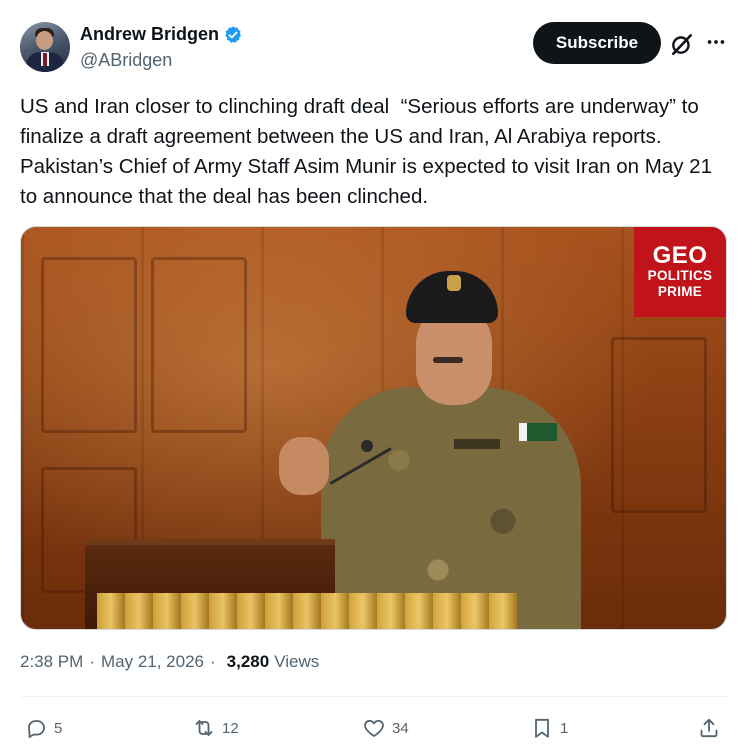 This screenshot has height=753, width=748. I want to click on name-tag, so click(477, 444).